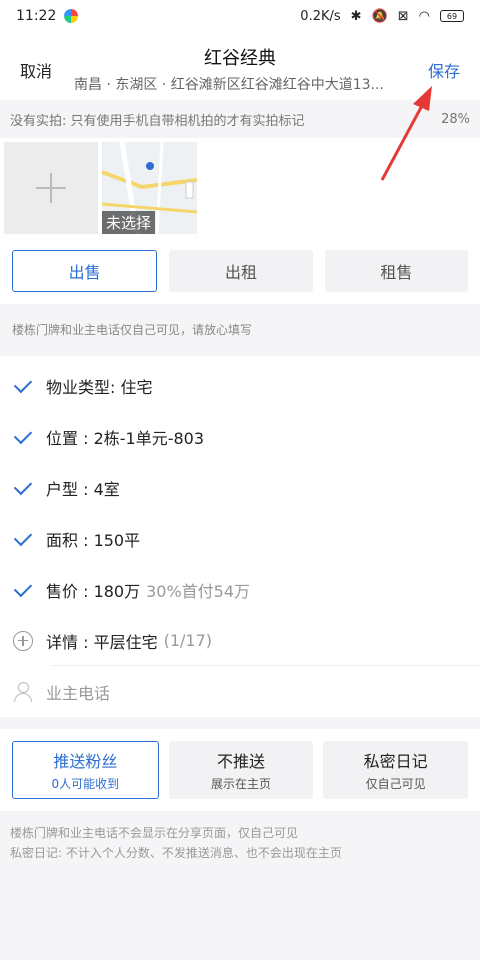  Describe the element at coordinates (85, 271) in the screenshot. I see `tab-sell: 出售` at that location.